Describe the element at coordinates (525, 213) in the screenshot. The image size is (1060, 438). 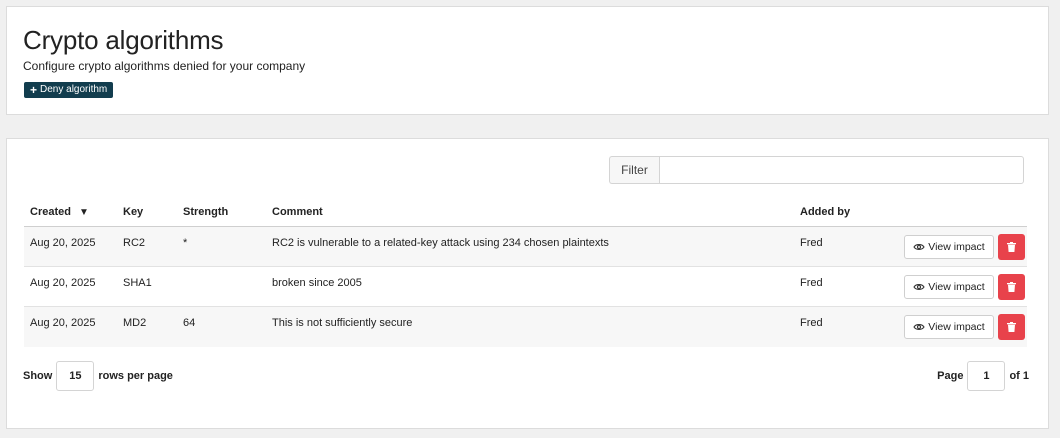
I see `table-header: Created ▼ Key Strength Comment Added by` at that location.